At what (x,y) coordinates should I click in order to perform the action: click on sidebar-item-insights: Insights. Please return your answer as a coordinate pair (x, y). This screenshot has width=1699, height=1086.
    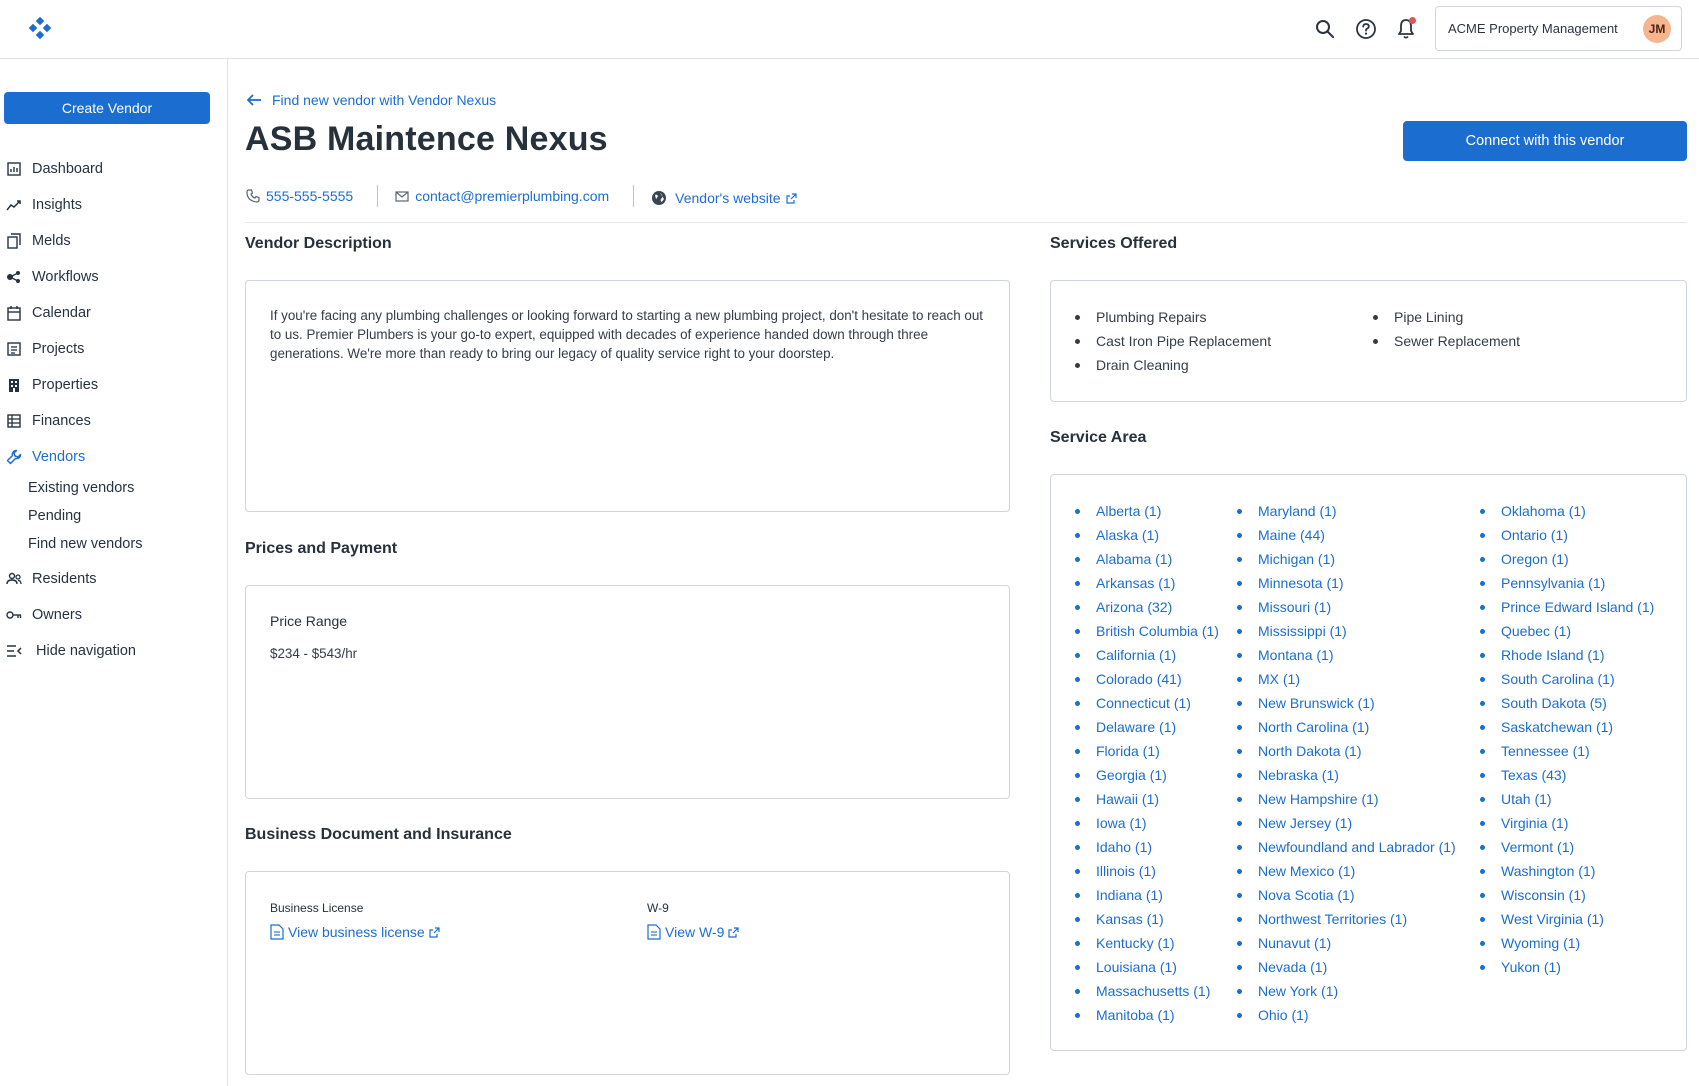
    Looking at the image, I should click on (44, 205).